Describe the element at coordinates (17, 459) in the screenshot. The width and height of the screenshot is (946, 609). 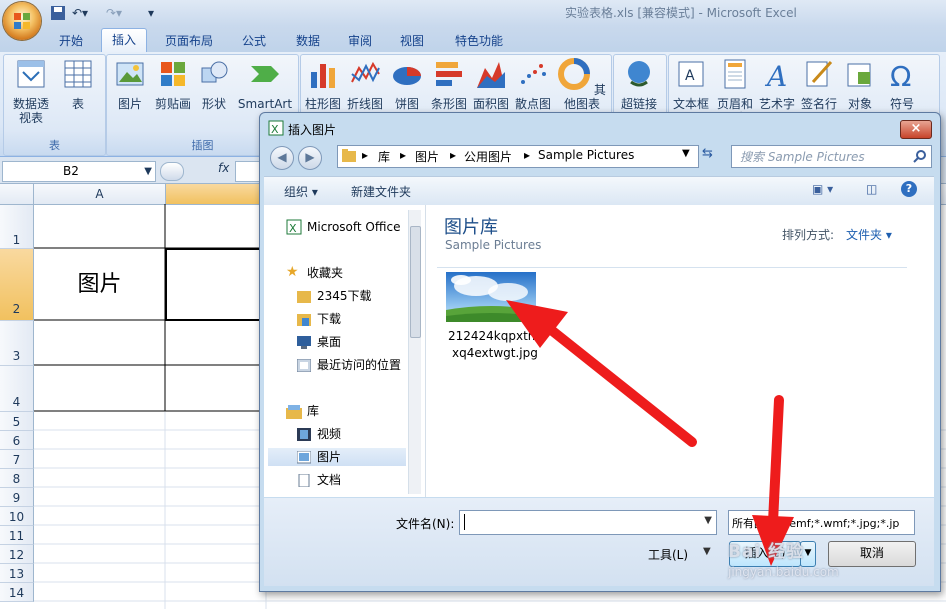
I see `row-header-7: 7` at that location.